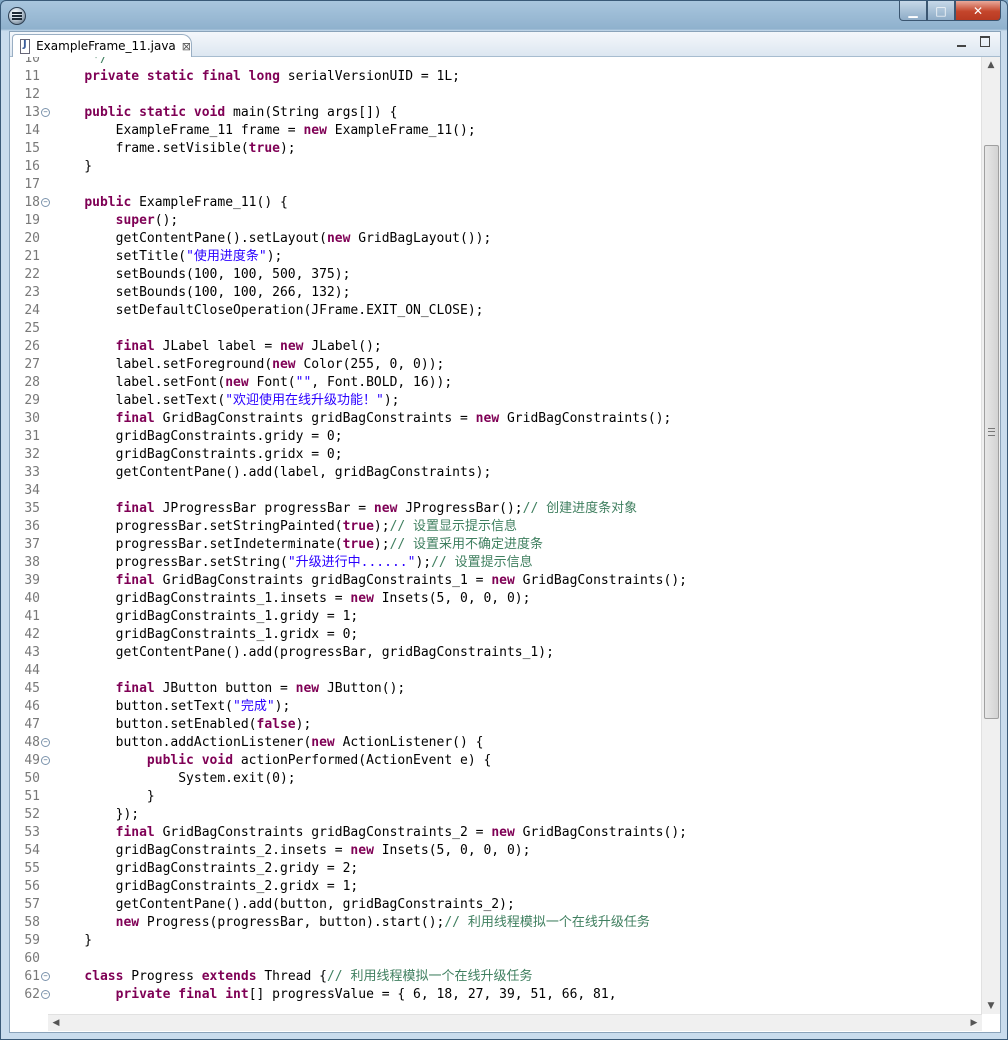 The height and width of the screenshot is (1040, 1008). What do you see at coordinates (32, 148) in the screenshot?
I see `line-number: 15` at bounding box center [32, 148].